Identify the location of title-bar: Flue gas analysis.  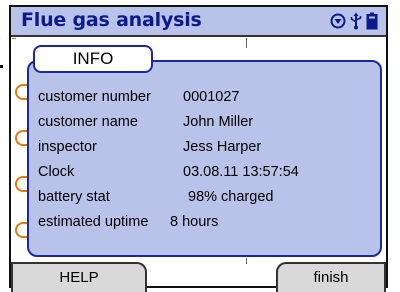
(198, 22).